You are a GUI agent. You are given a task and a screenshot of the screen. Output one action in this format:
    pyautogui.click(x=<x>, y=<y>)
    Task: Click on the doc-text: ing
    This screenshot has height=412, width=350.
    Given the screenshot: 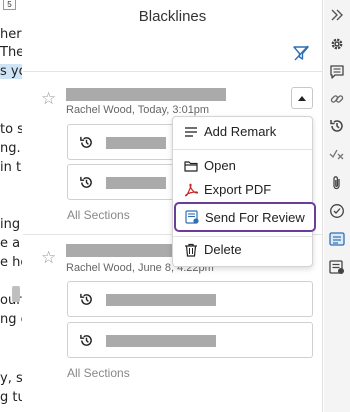 What is the action you would take?
    pyautogui.click(x=10, y=224)
    